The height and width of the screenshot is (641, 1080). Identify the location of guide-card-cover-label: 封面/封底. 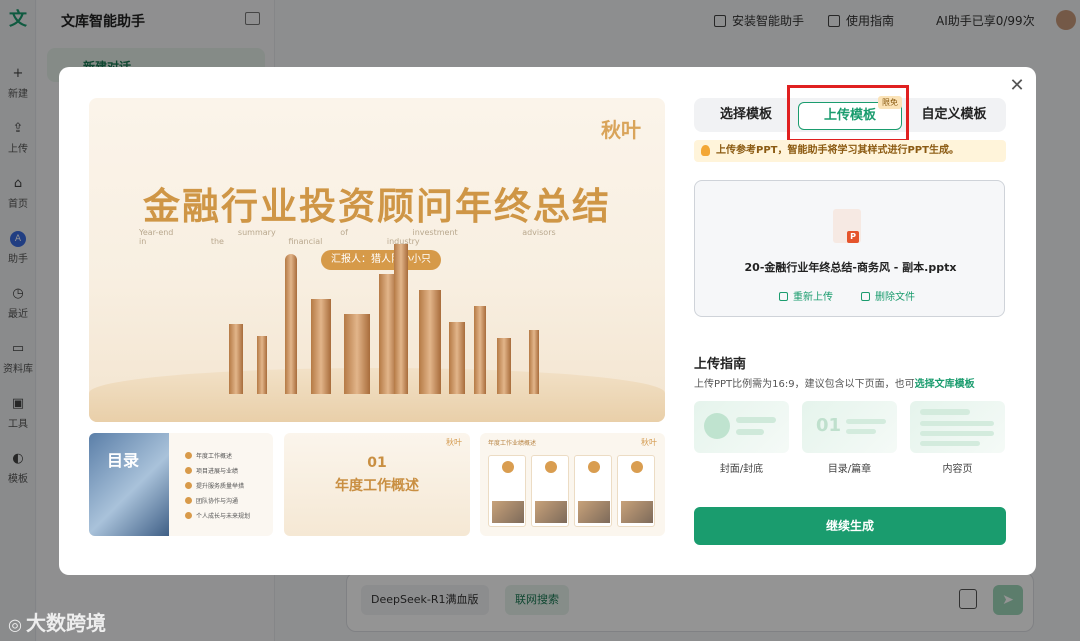
(741, 469).